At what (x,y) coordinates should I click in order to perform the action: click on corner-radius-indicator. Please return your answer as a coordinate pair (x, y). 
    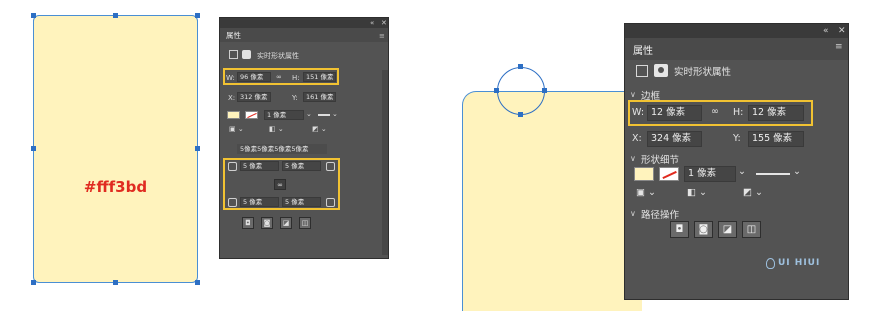
    Looking at the image, I should click on (521, 91).